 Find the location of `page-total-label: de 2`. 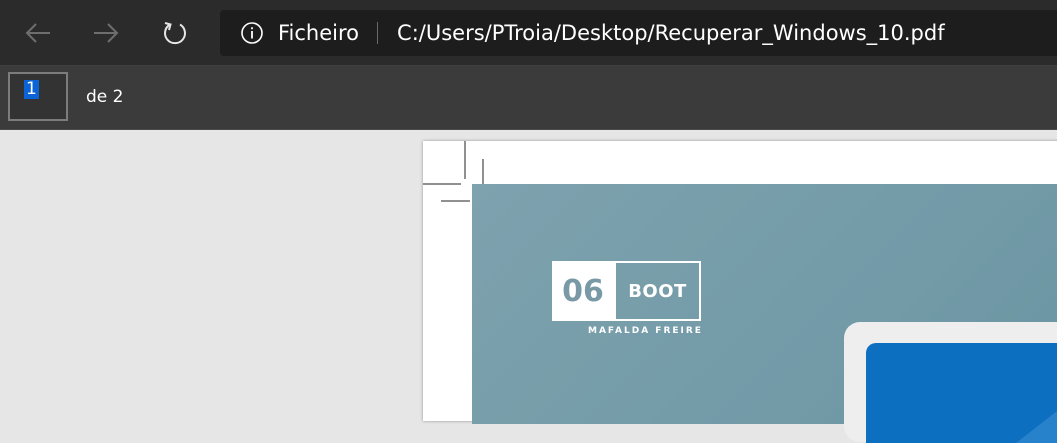

page-total-label: de 2 is located at coordinates (105, 97).